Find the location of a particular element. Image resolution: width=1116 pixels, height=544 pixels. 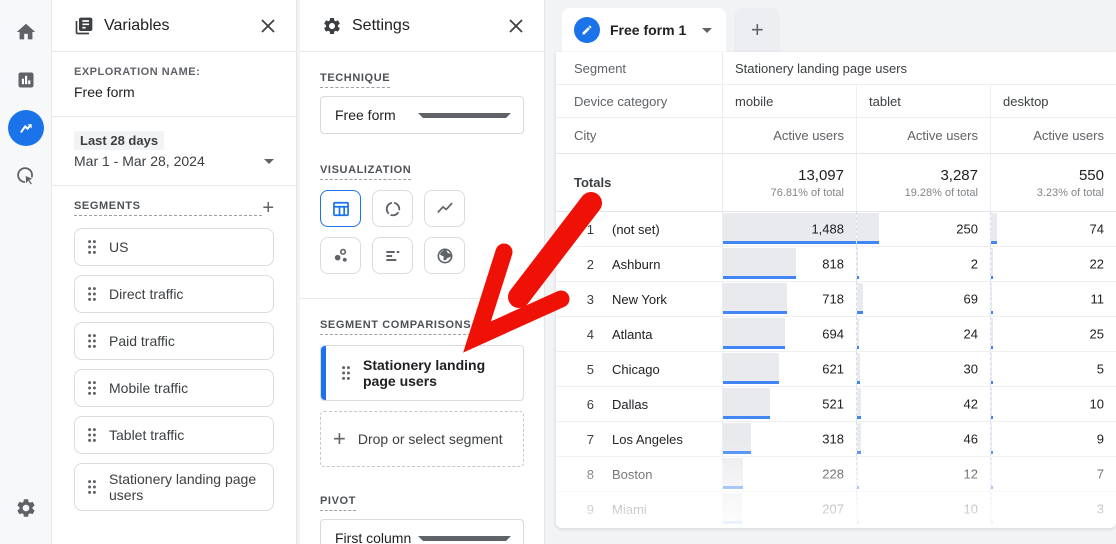

technique-dropdown: Free form is located at coordinates (422, 115).